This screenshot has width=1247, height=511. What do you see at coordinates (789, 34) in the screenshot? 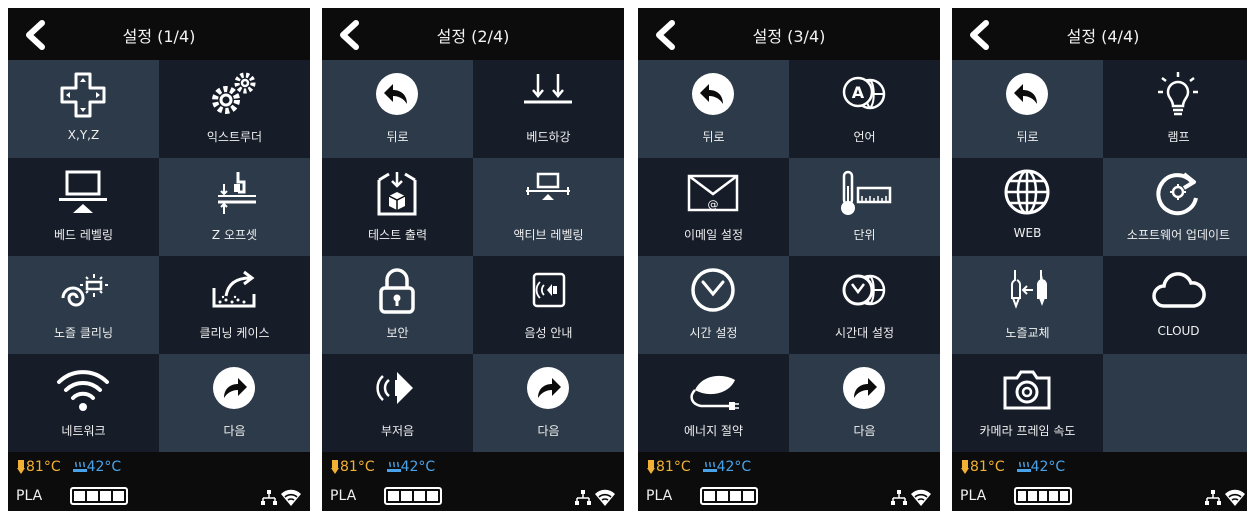
I see `header: 설정 (3/4)` at bounding box center [789, 34].